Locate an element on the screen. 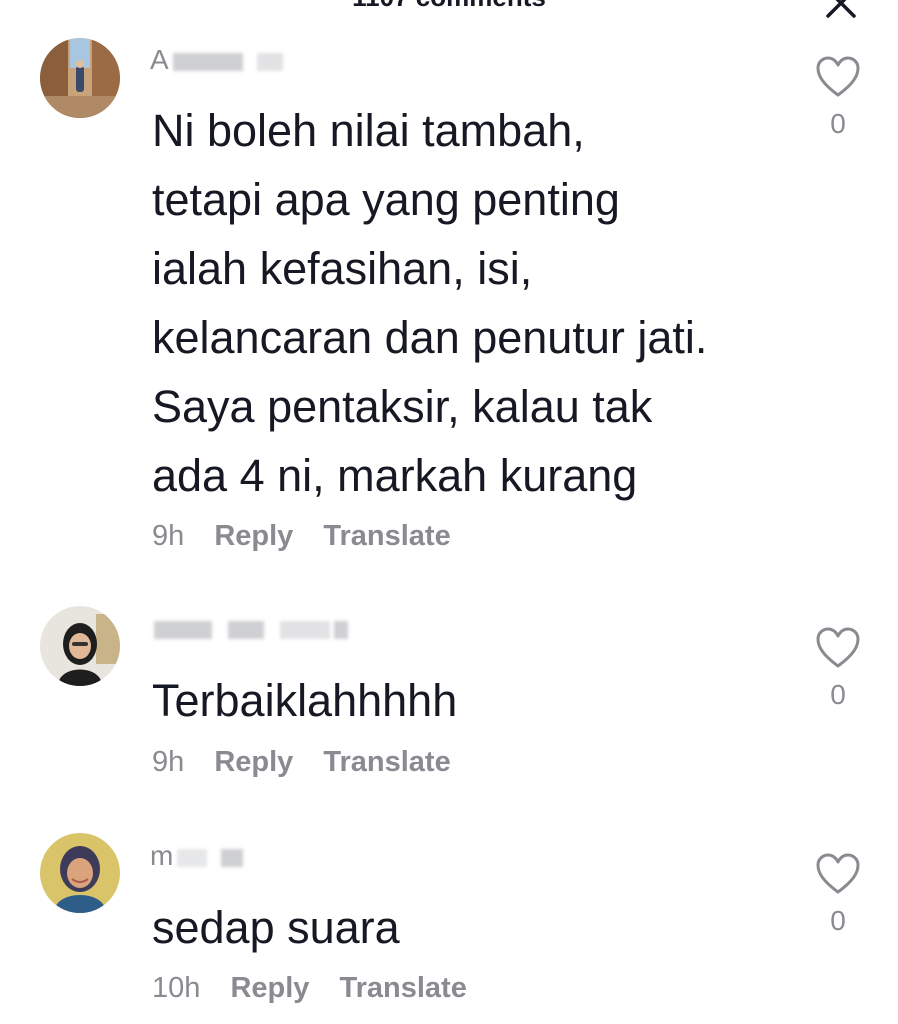 The image size is (898, 1024). close-button is located at coordinates (841, 10).